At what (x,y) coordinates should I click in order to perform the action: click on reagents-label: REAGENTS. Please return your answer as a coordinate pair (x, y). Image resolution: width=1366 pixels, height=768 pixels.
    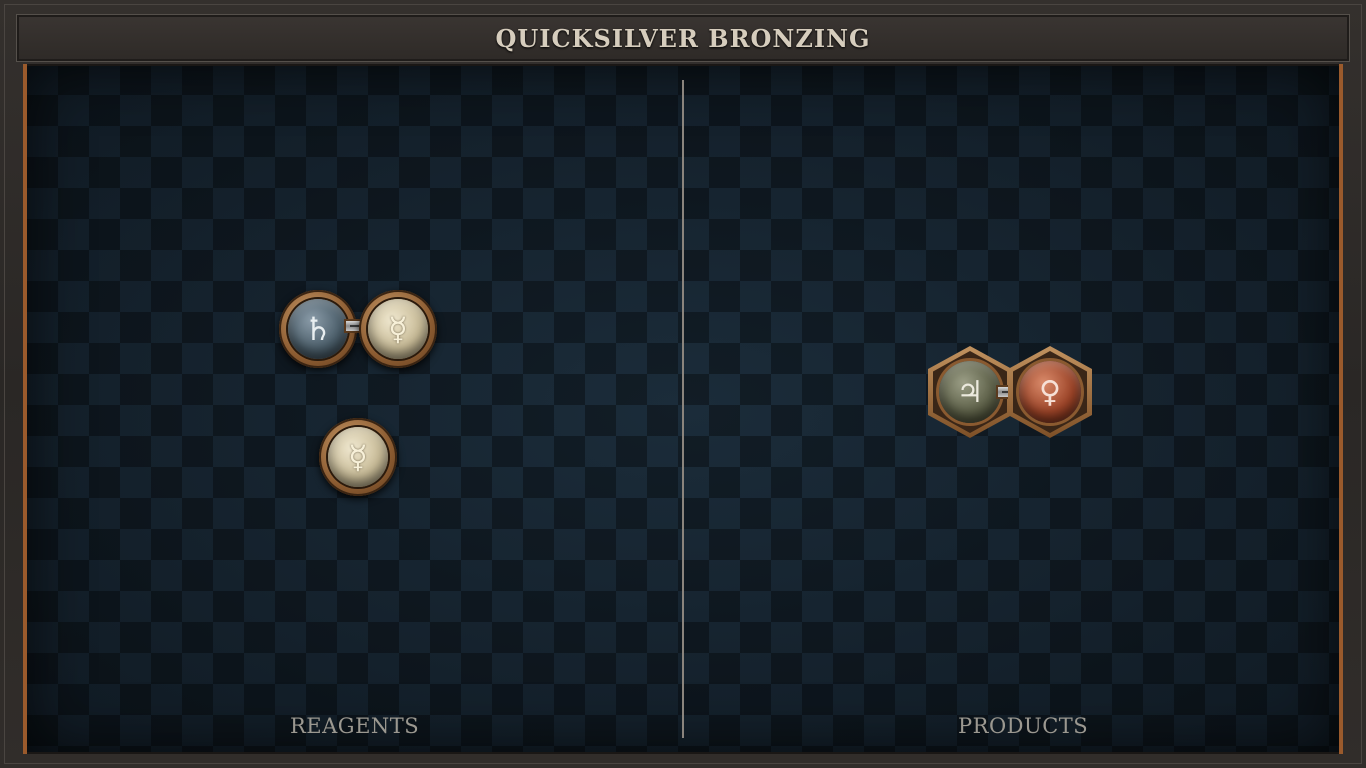
    Looking at the image, I should click on (355, 726).